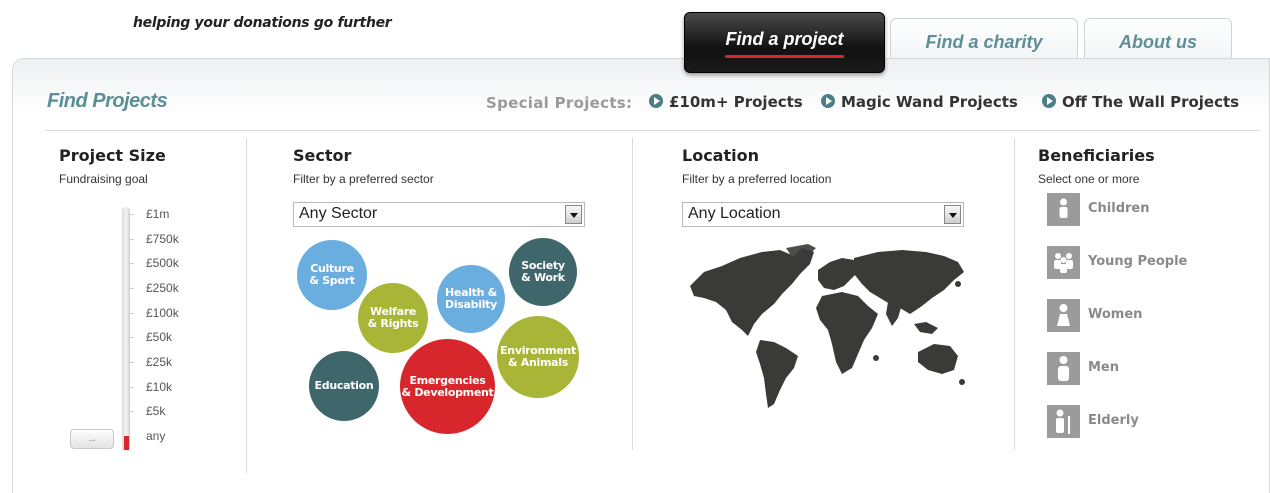 The height and width of the screenshot is (493, 1270). Describe the element at coordinates (1063, 421) in the screenshot. I see `elderly-icon` at that location.